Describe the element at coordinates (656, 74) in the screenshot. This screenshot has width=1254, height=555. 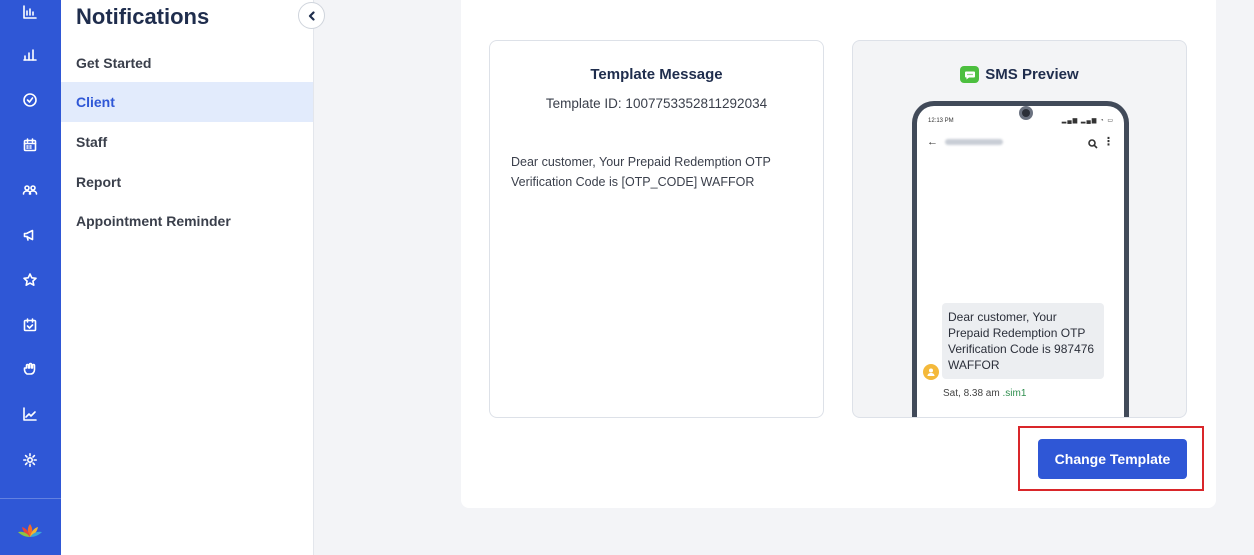
I see `template-title: Template Message` at that location.